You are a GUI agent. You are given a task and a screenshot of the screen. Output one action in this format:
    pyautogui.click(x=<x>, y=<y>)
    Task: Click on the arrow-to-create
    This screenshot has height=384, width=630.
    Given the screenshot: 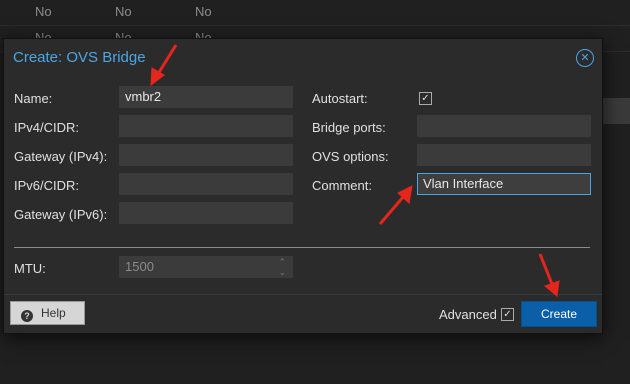 What is the action you would take?
    pyautogui.click(x=546, y=269)
    